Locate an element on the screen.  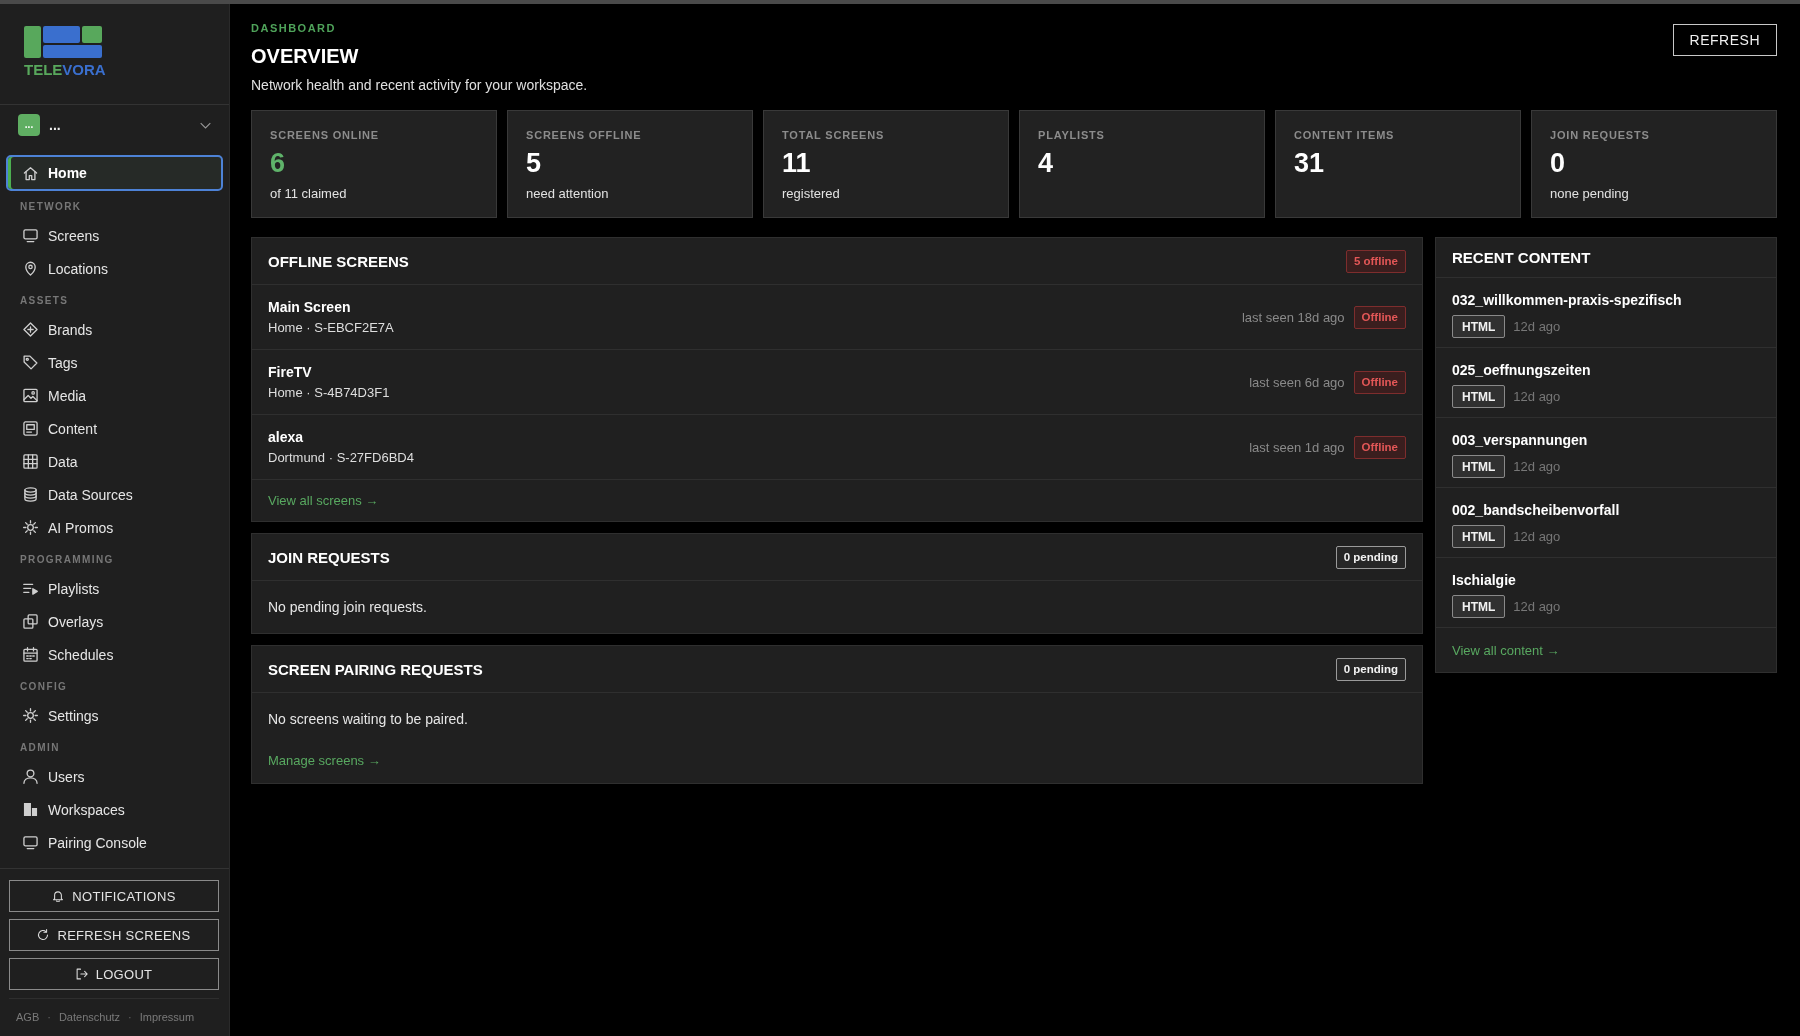
stat-label: CONTENT ITEMS is located at coordinates (1345, 135).